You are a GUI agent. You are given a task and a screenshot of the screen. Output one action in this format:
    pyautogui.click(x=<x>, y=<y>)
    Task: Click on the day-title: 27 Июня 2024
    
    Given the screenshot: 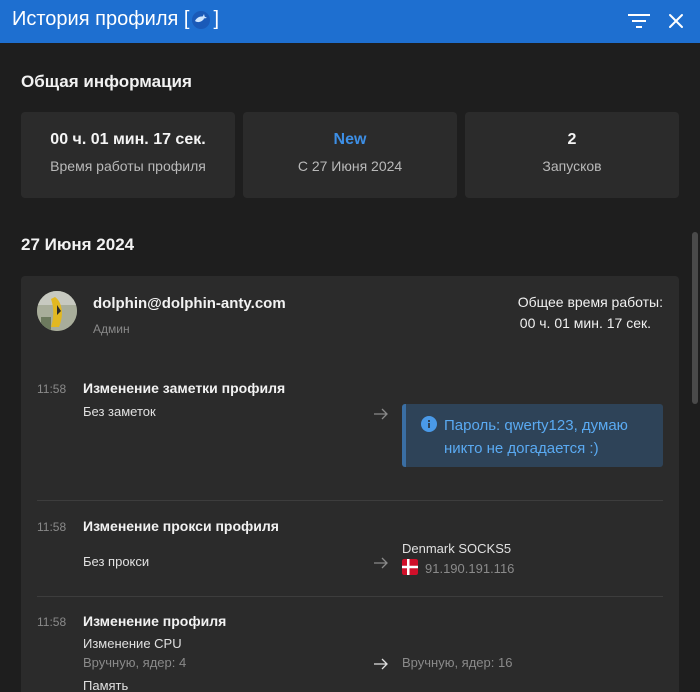 What is the action you would take?
    pyautogui.click(x=78, y=244)
    